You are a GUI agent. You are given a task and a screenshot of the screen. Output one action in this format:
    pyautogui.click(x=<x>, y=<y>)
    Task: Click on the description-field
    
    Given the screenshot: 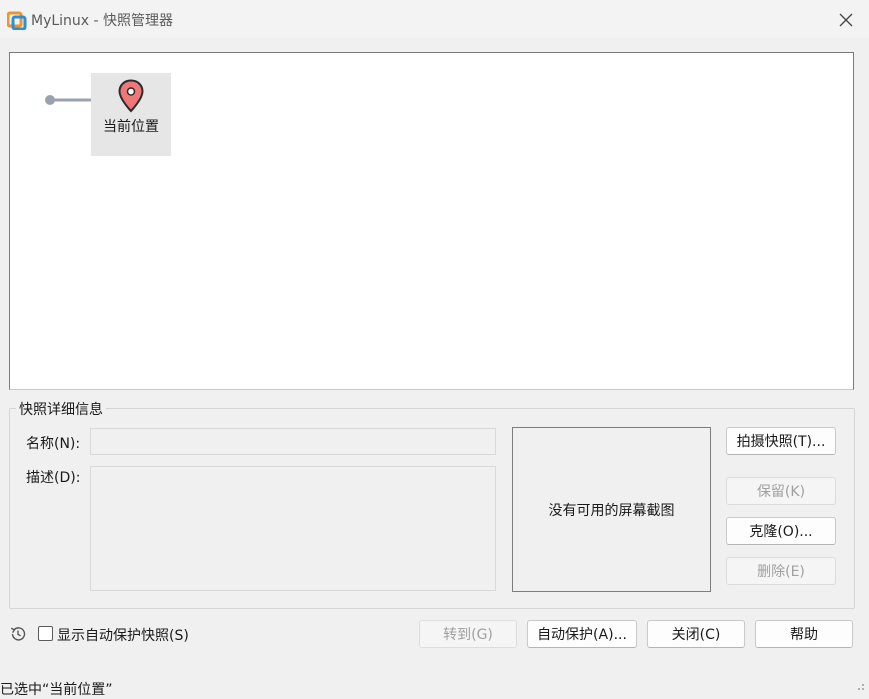 What is the action you would take?
    pyautogui.click(x=293, y=528)
    